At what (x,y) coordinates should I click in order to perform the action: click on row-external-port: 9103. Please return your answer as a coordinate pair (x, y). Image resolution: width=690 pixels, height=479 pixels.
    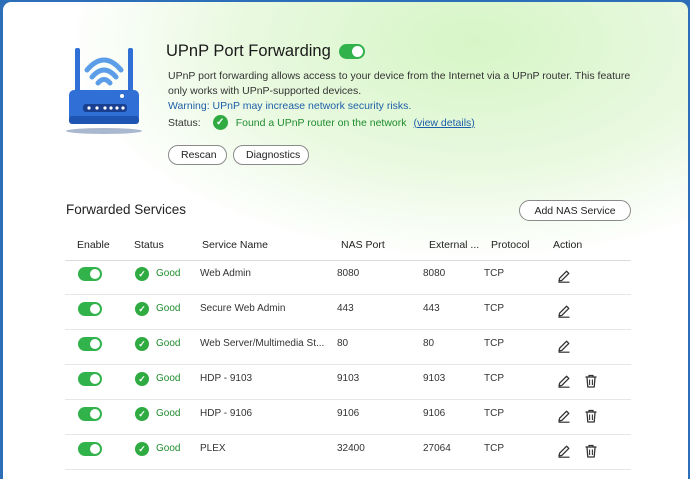
    Looking at the image, I should click on (434, 378).